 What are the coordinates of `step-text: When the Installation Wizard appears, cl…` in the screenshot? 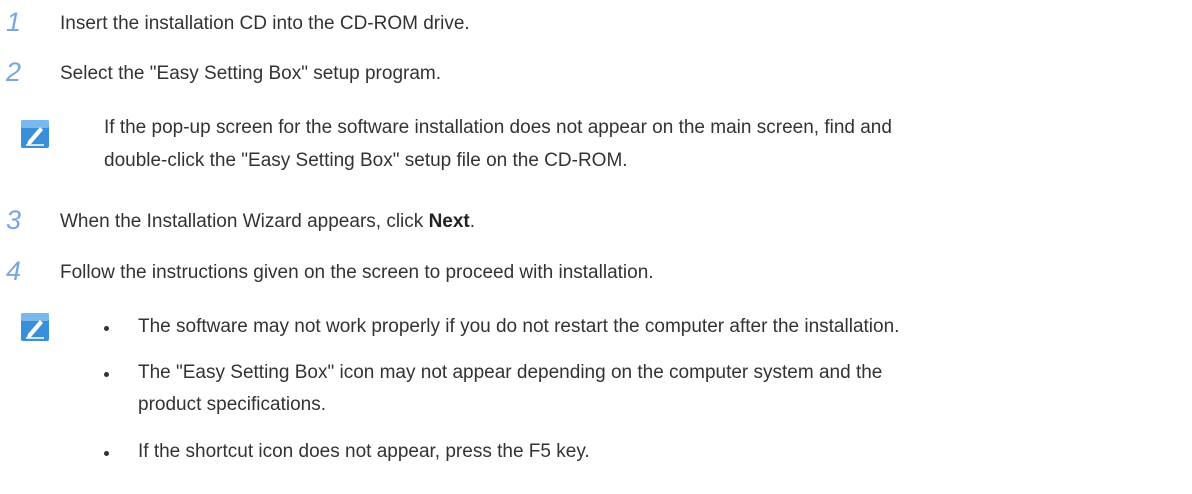 It's located at (267, 222).